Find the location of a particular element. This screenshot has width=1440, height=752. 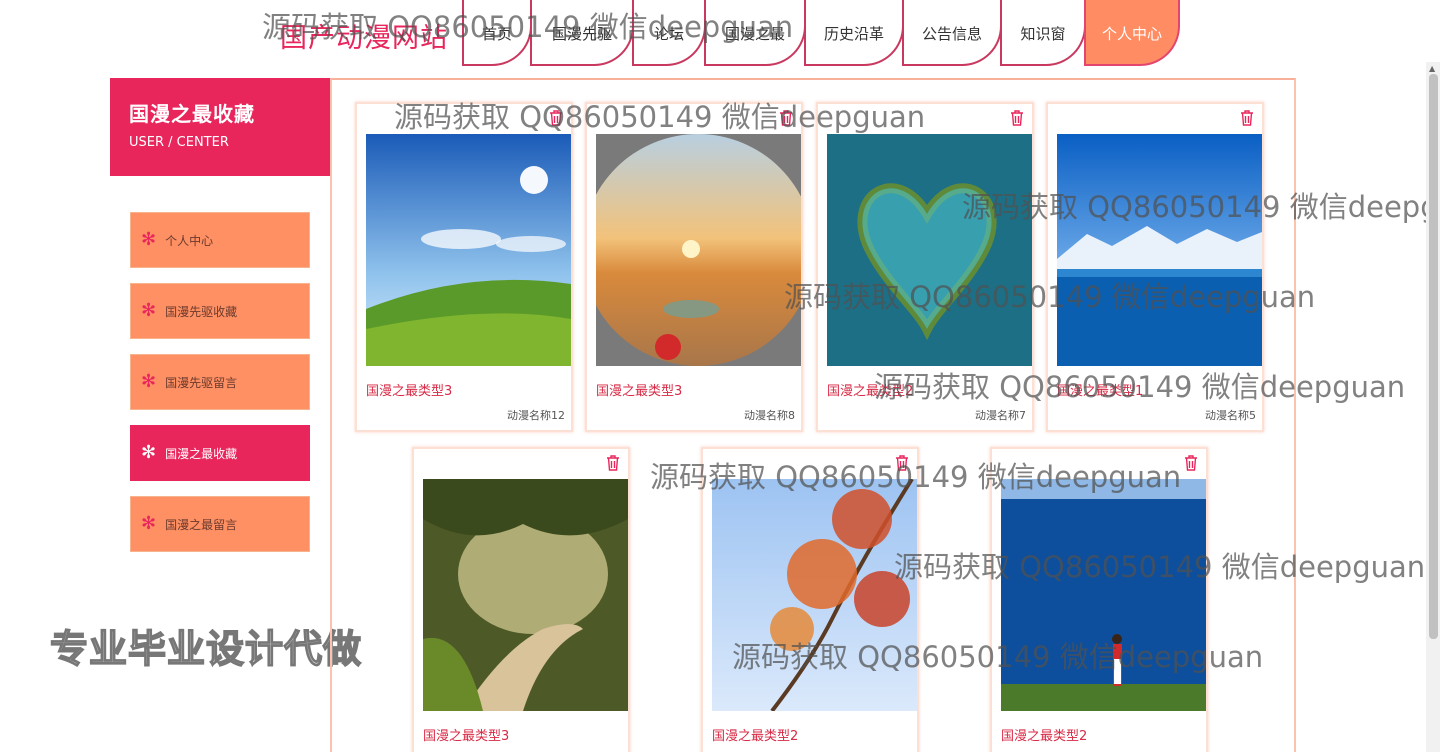

scrollbar-thumb is located at coordinates (1433, 356).